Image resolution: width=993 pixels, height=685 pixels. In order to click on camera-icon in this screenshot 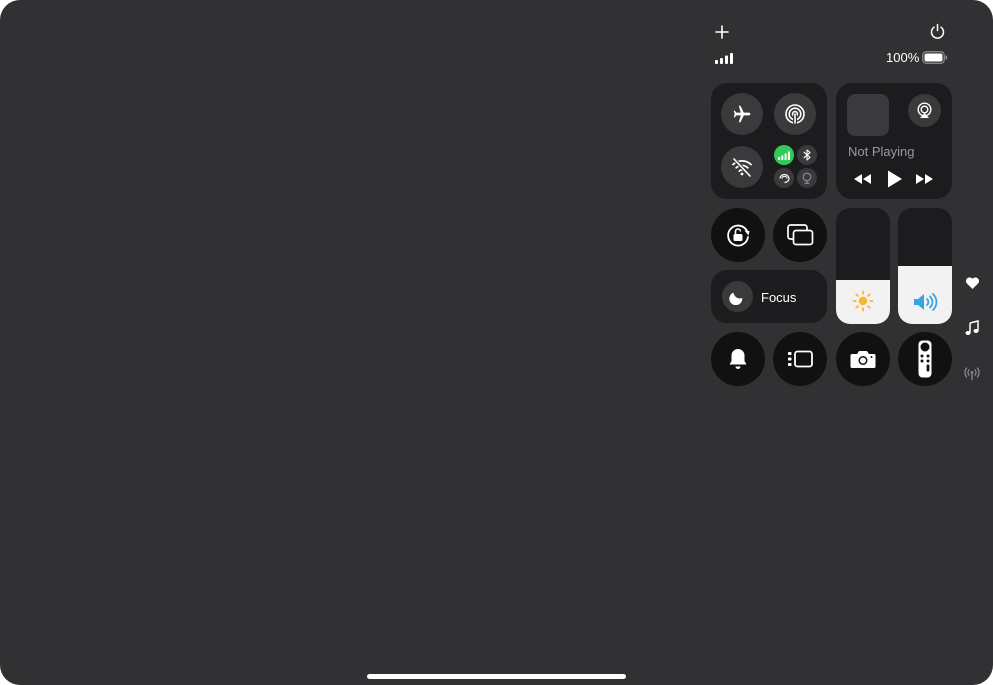, I will do `click(863, 359)`.